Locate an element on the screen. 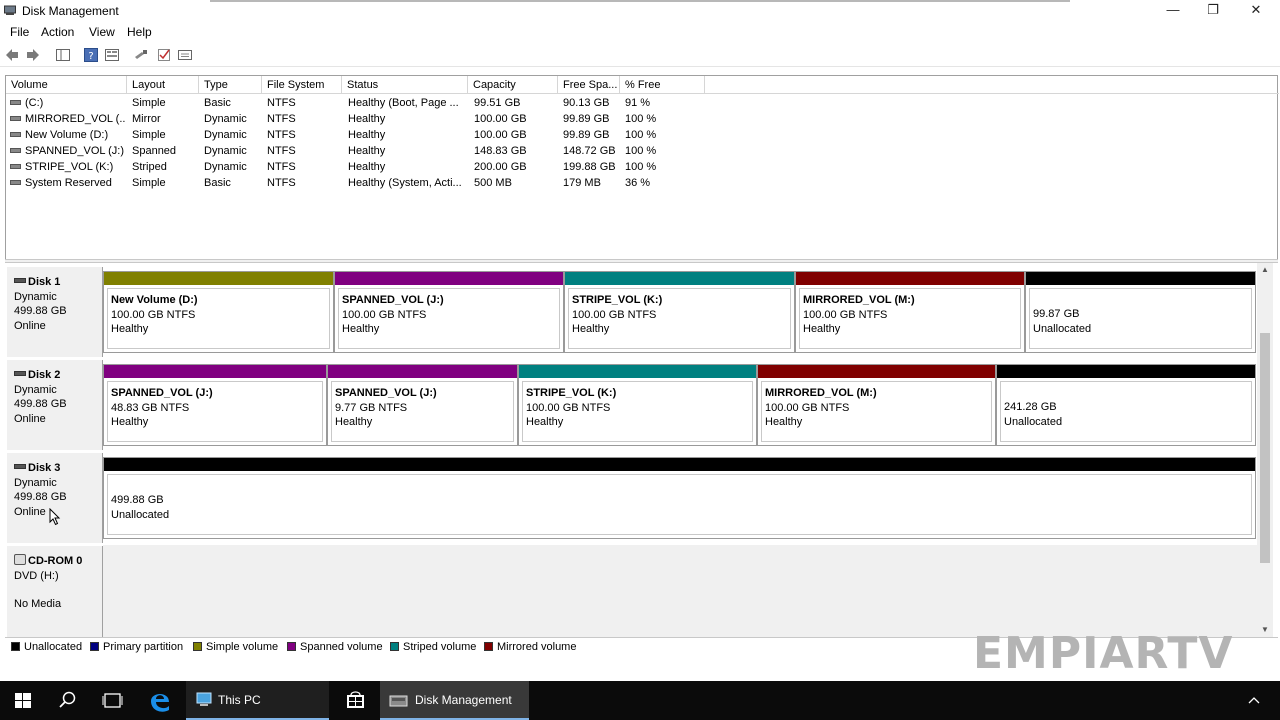 This screenshot has width=1280, height=720. show-hidden-icons-chevron-icon is located at coordinates (1254, 700).